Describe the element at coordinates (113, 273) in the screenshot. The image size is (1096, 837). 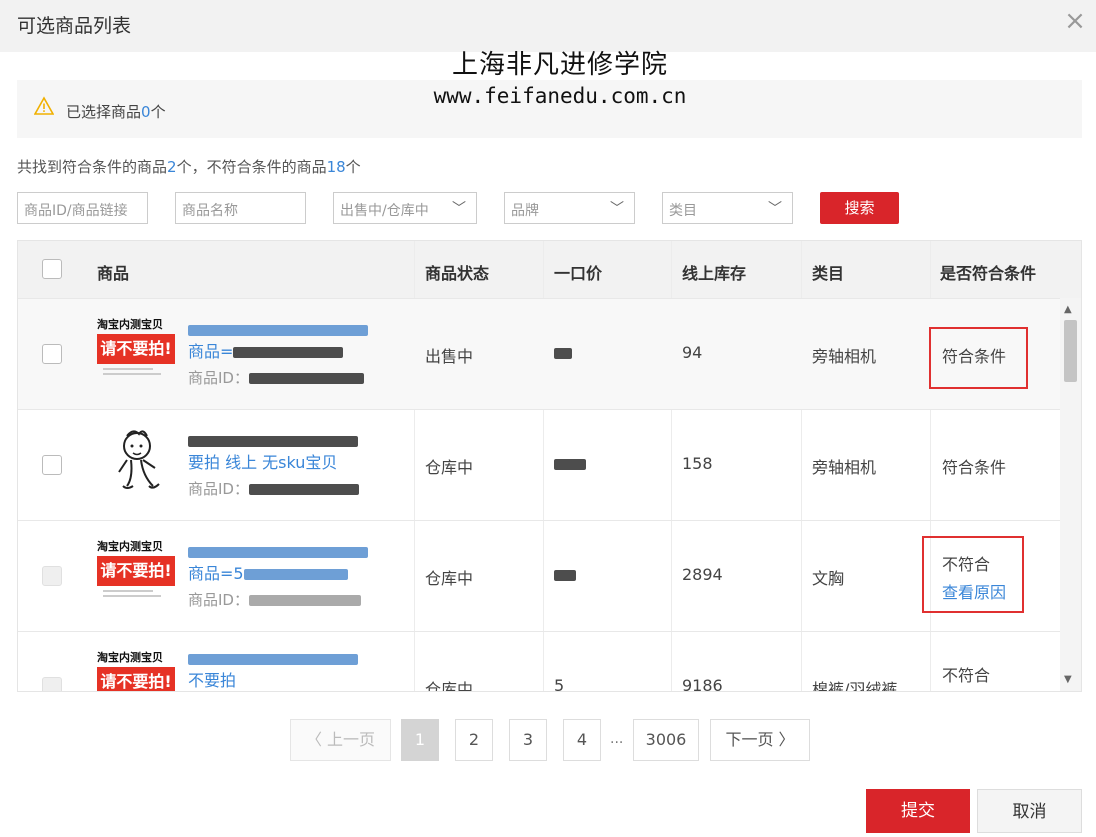
I see `column-header-product: 商品` at that location.